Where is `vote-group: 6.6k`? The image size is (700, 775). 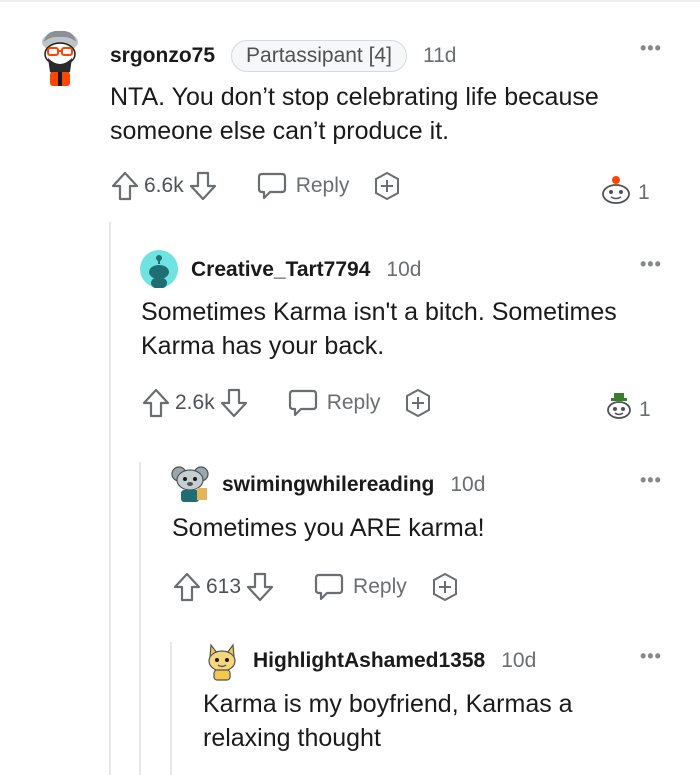 vote-group: 6.6k is located at coordinates (164, 186).